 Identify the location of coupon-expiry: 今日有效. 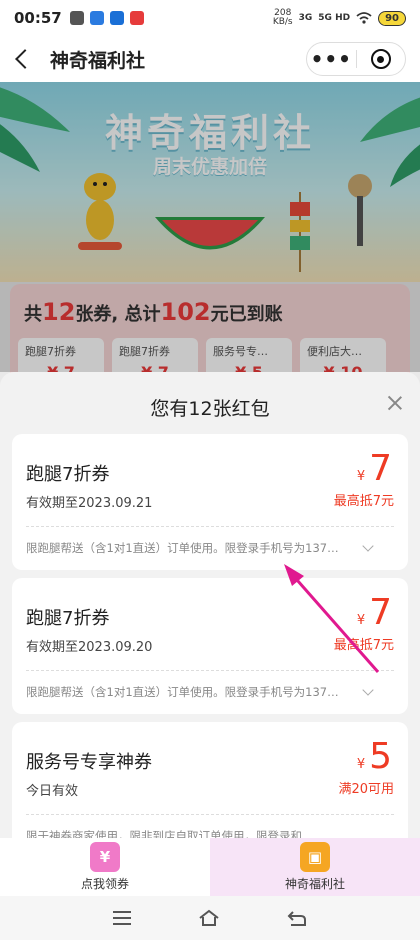
(52, 791).